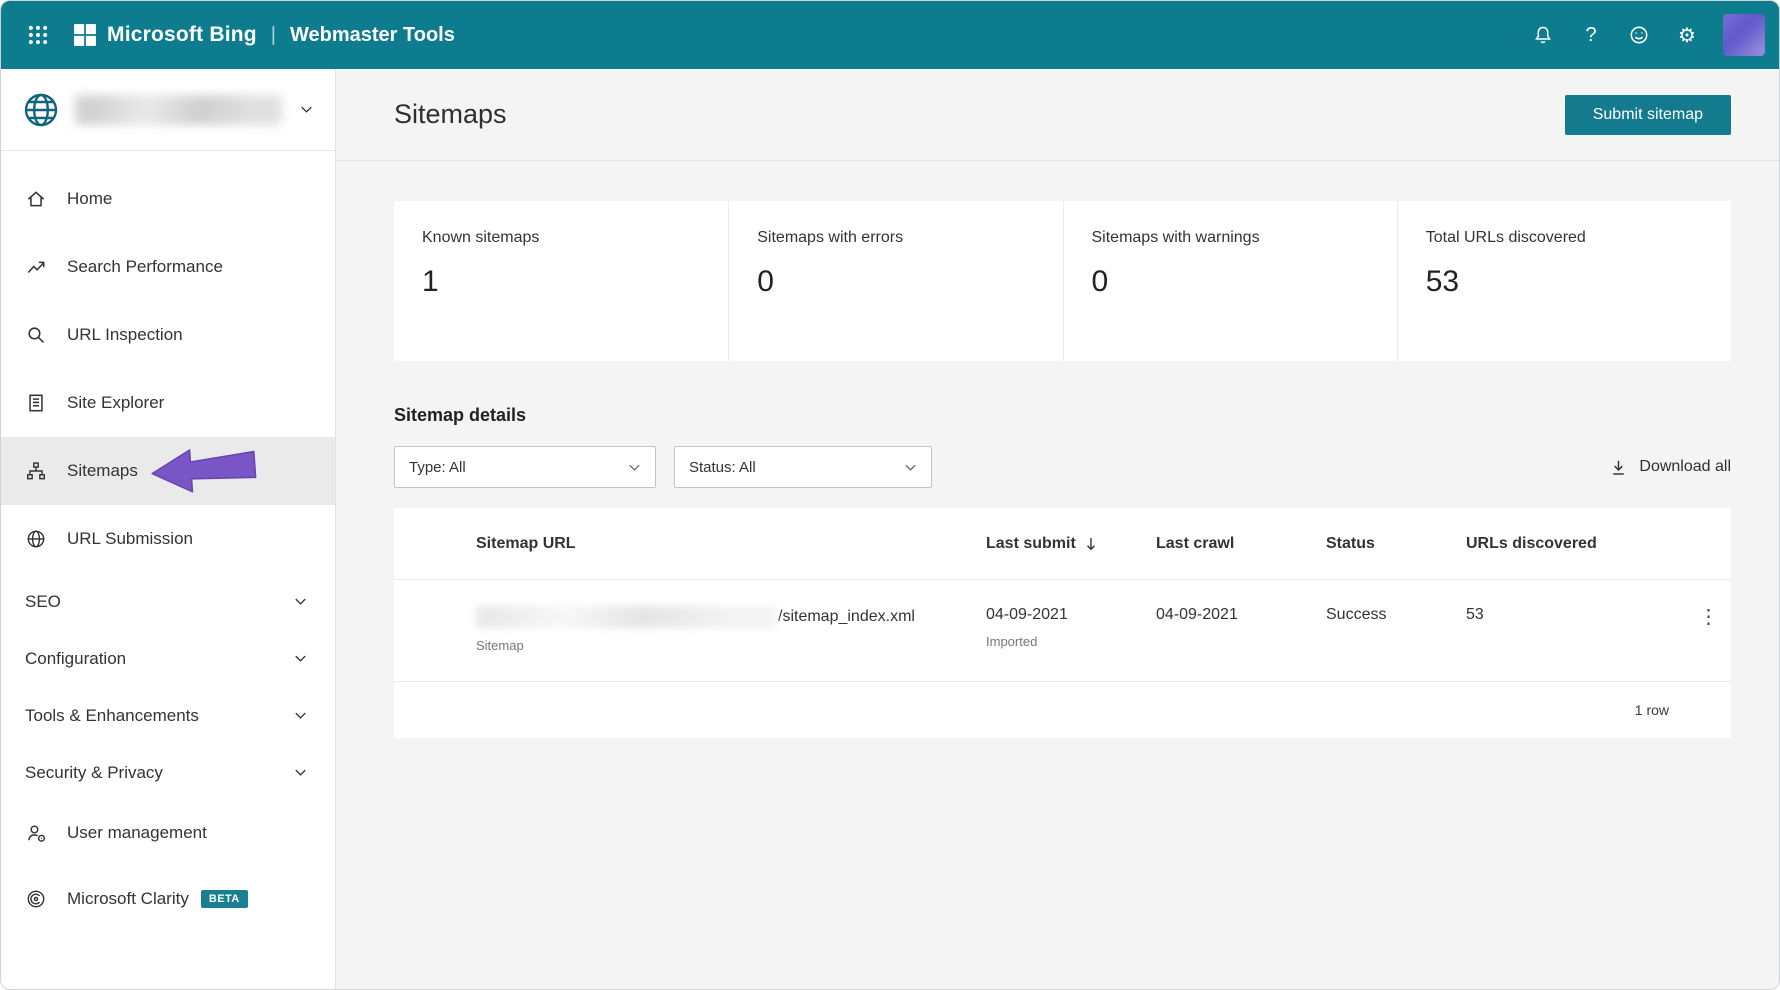 This screenshot has height=990, width=1780. I want to click on stat-value: 53, so click(1442, 281).